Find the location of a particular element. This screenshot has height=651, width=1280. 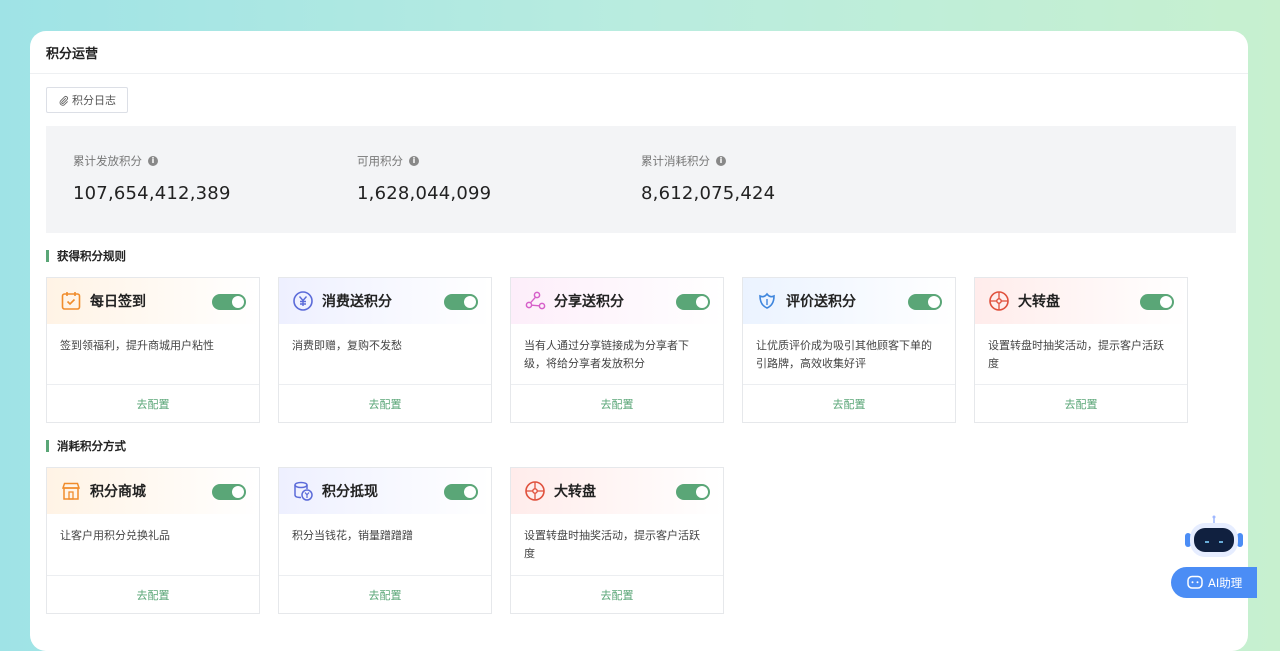

card-title: 评价送积分 is located at coordinates (821, 302).